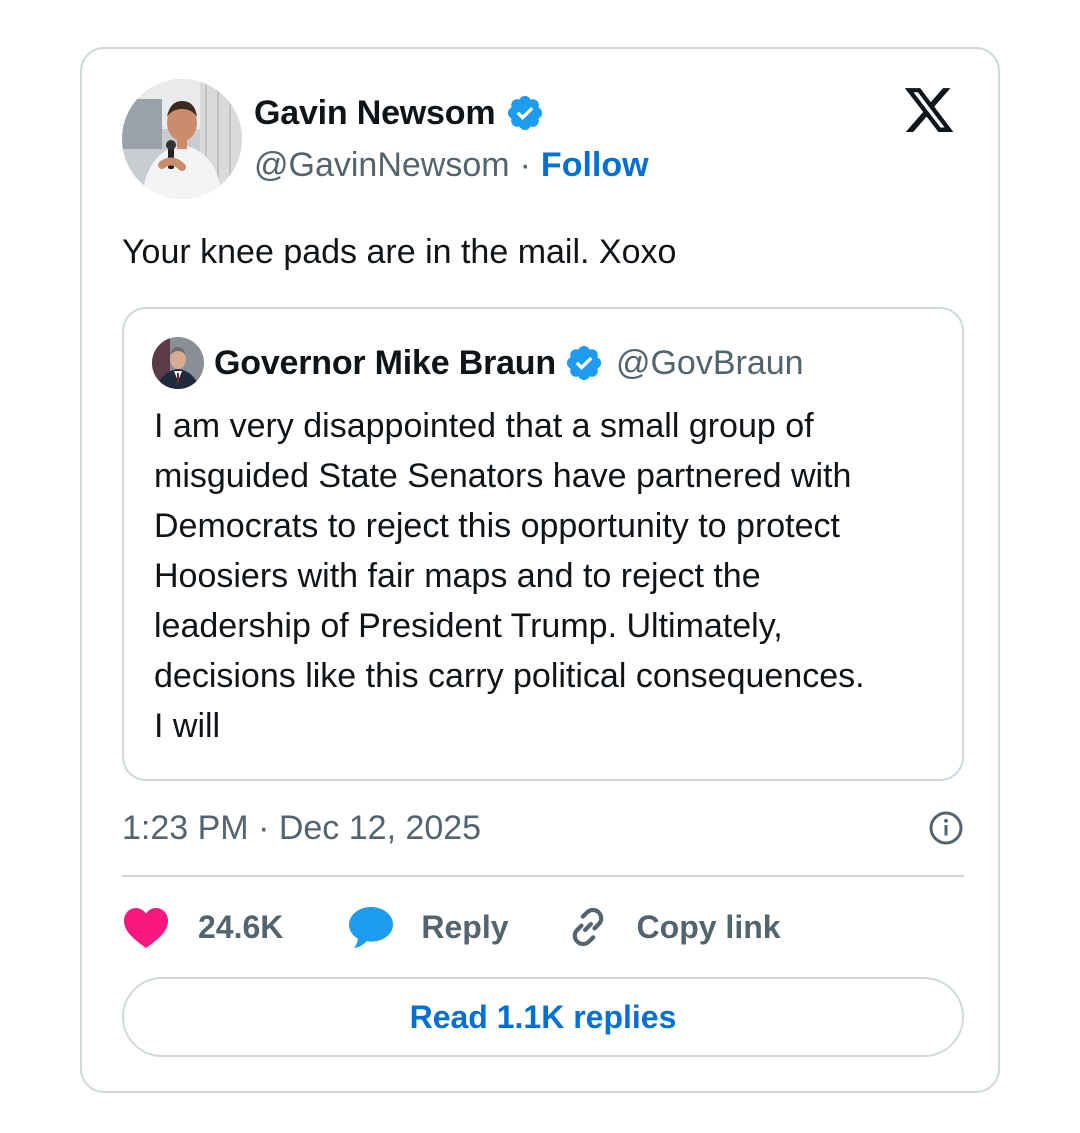 The image size is (1080, 1133). I want to click on tweet-actions: 24.6K Reply Copy link, so click(451, 927).